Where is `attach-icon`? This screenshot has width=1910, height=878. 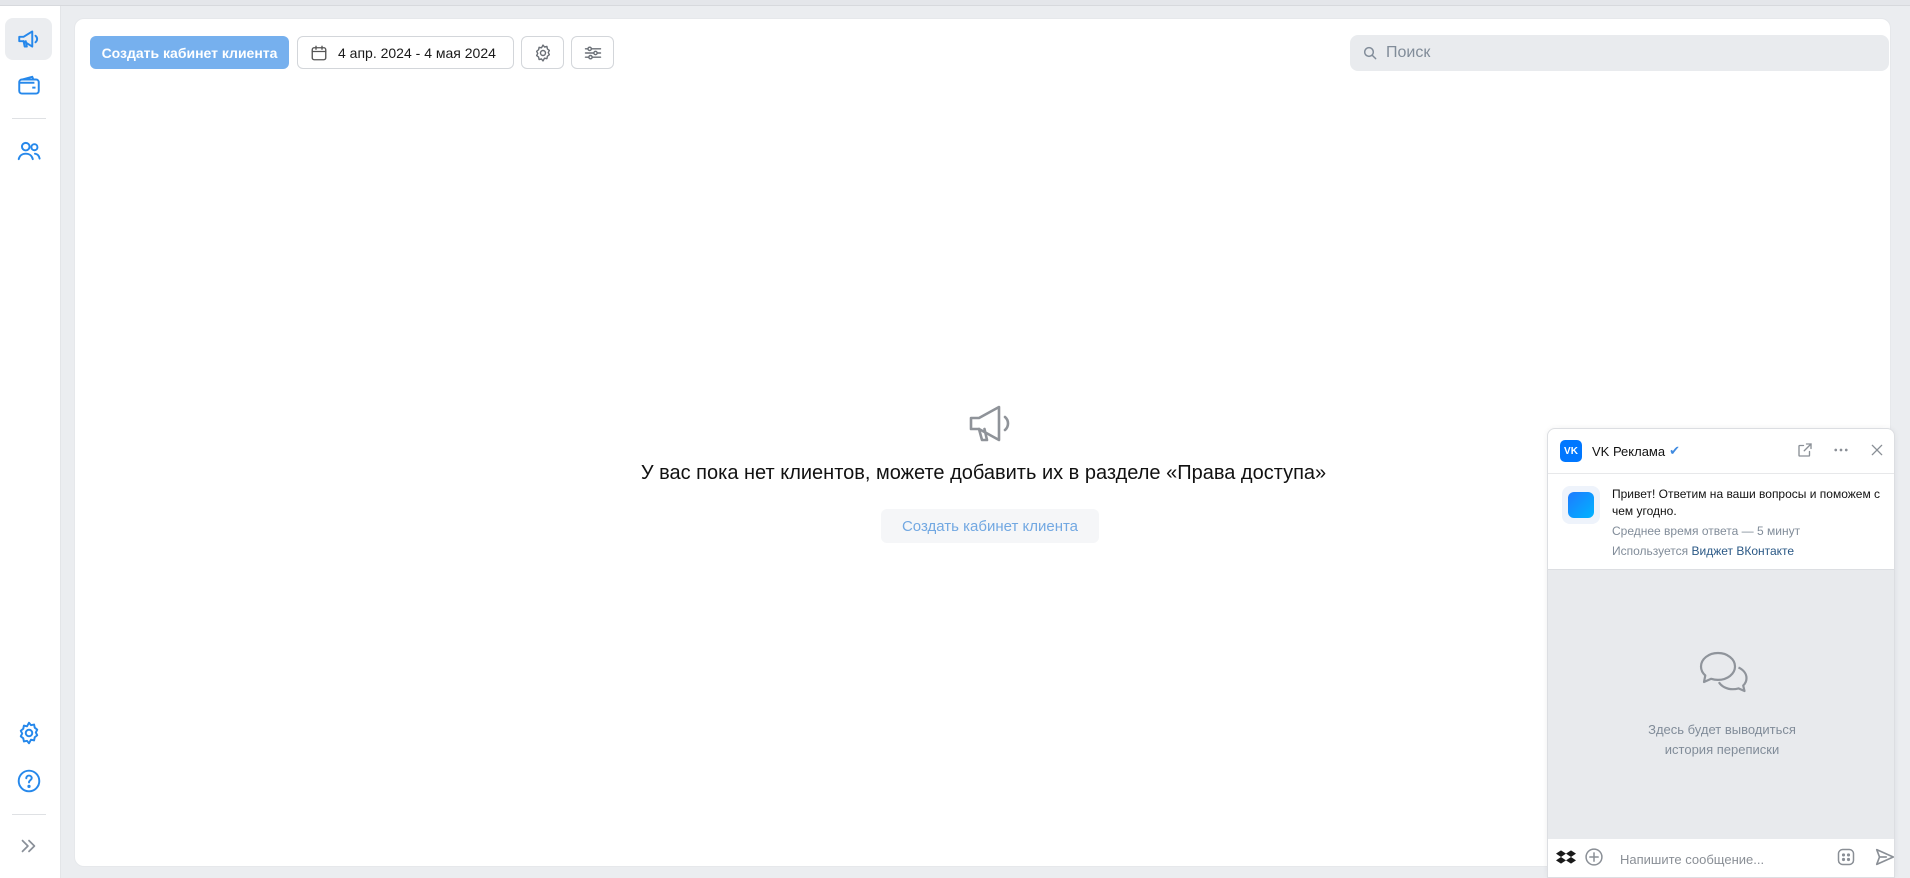
attach-icon is located at coordinates (1594, 859).